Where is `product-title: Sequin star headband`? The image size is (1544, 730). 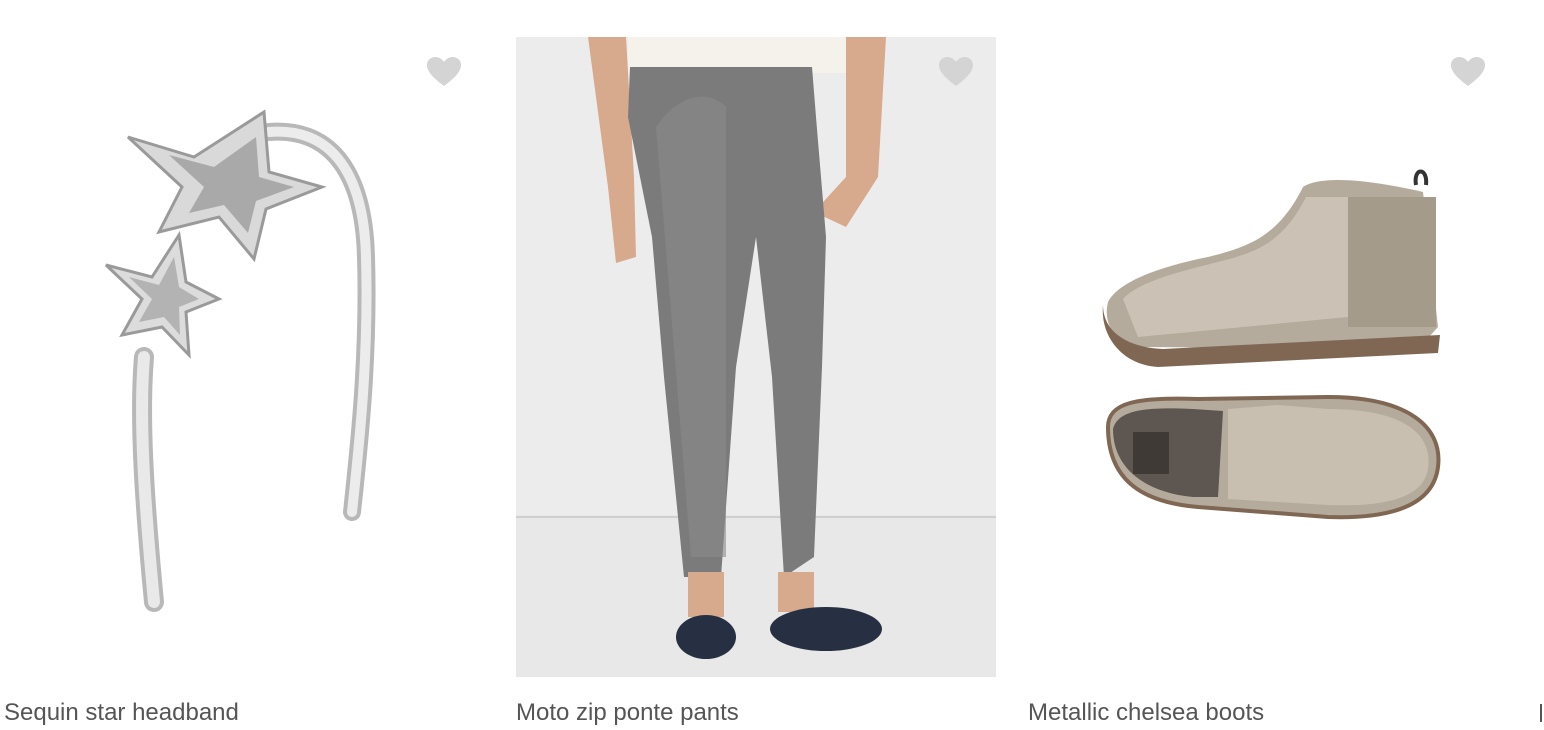
product-title: Sequin star headband is located at coordinates (121, 713).